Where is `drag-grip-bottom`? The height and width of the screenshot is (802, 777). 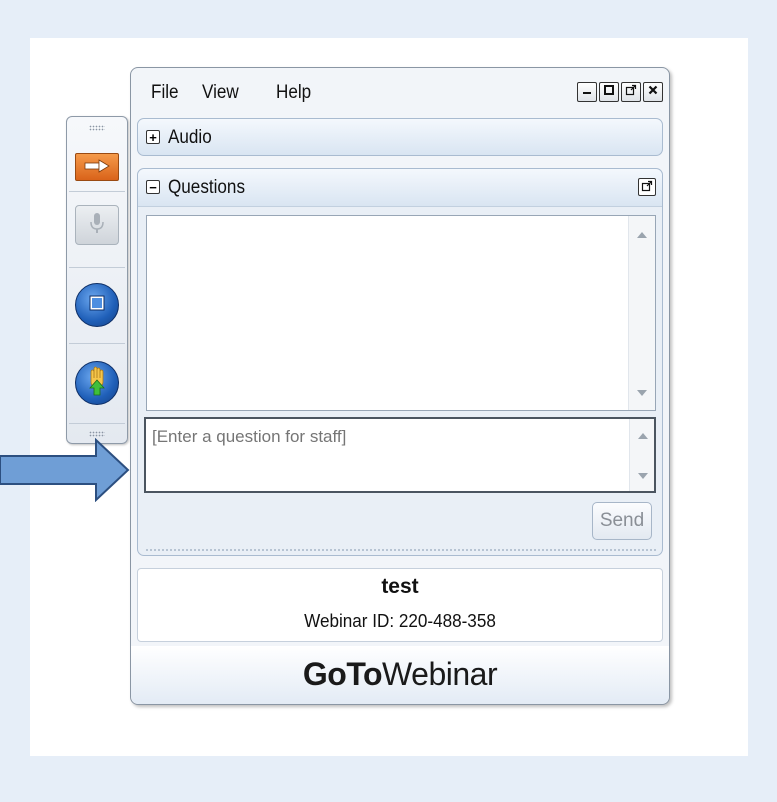 drag-grip-bottom is located at coordinates (97, 434).